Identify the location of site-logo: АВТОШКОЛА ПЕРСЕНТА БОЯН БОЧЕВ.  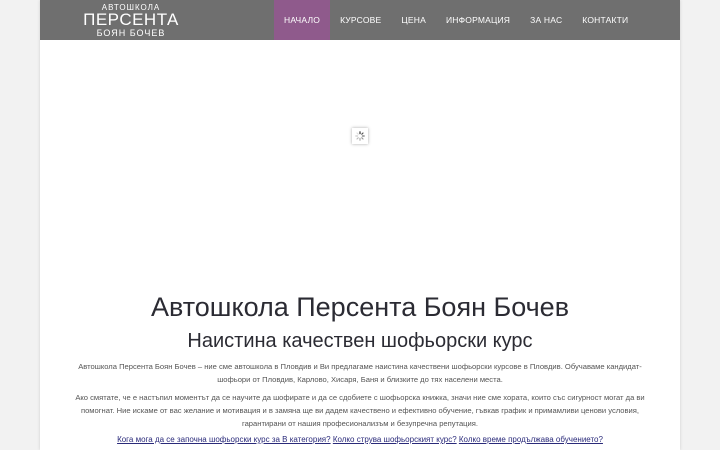
(131, 20).